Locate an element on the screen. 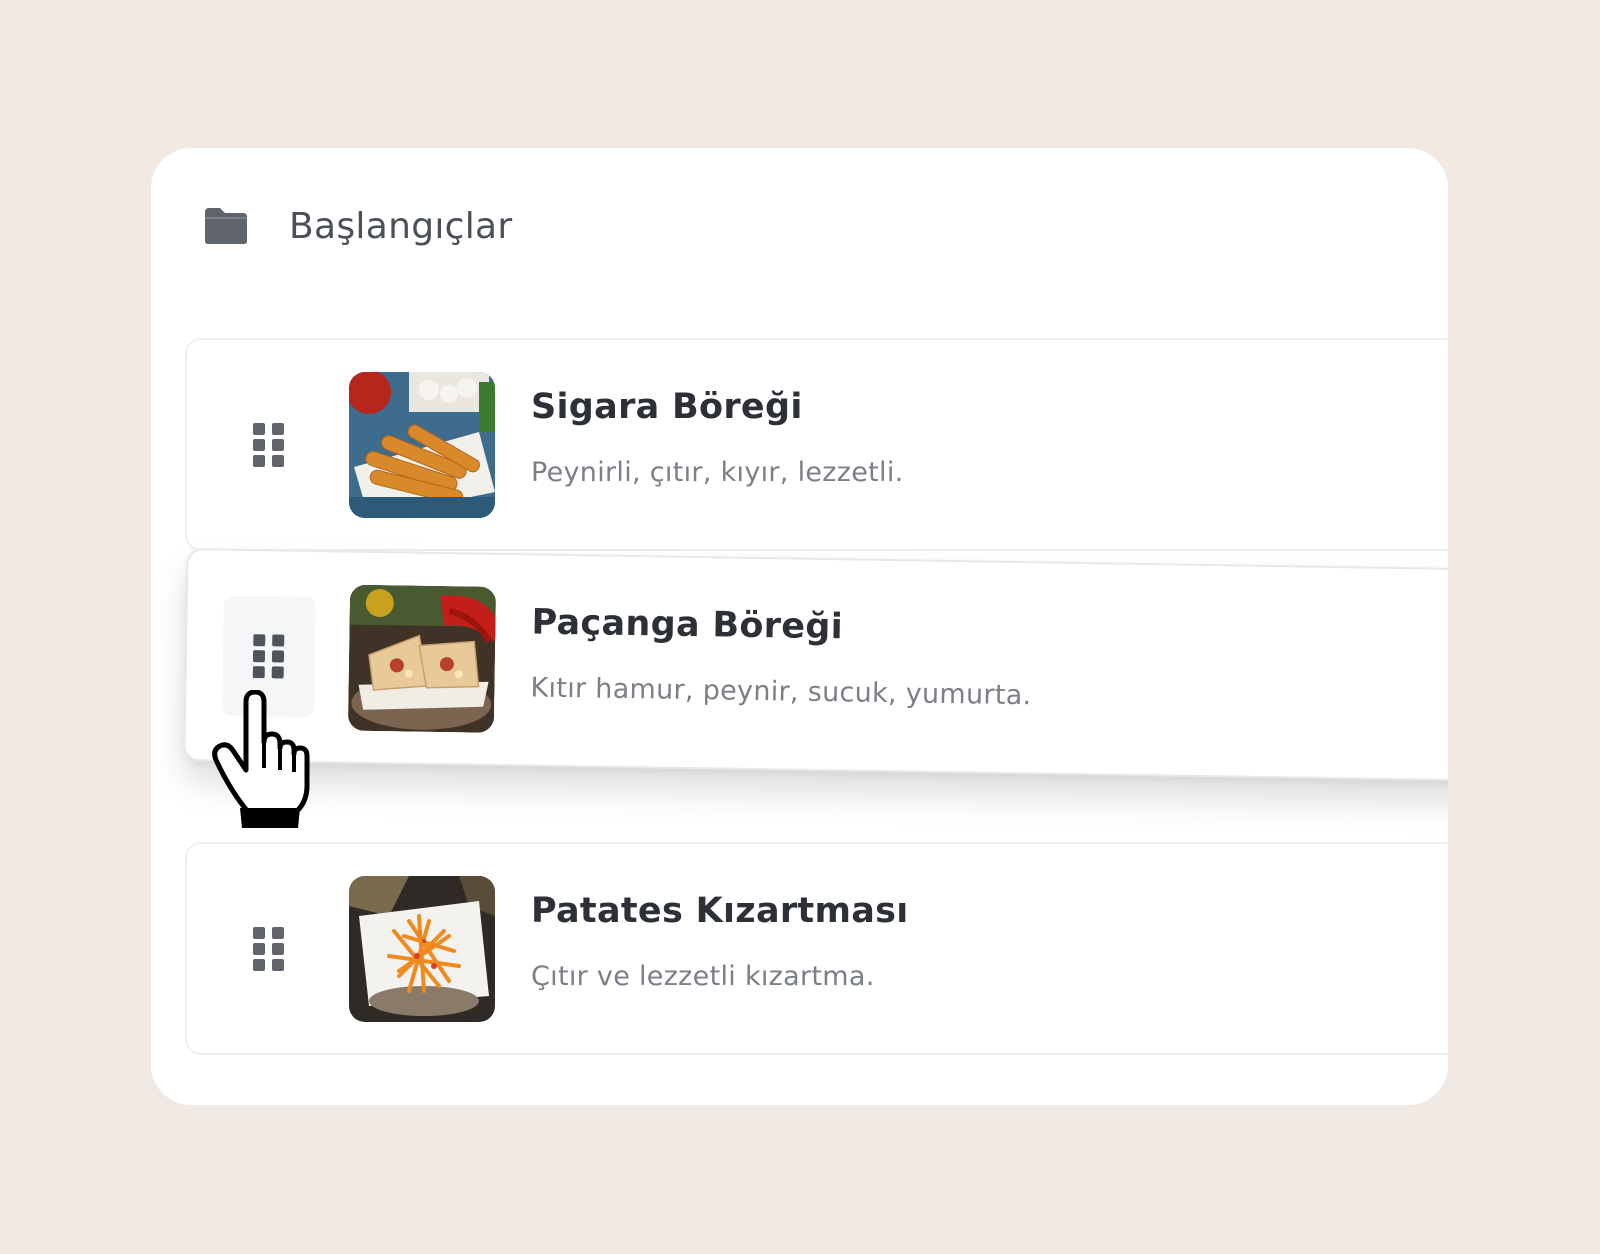  sigara-boregi-photo is located at coordinates (422, 444).